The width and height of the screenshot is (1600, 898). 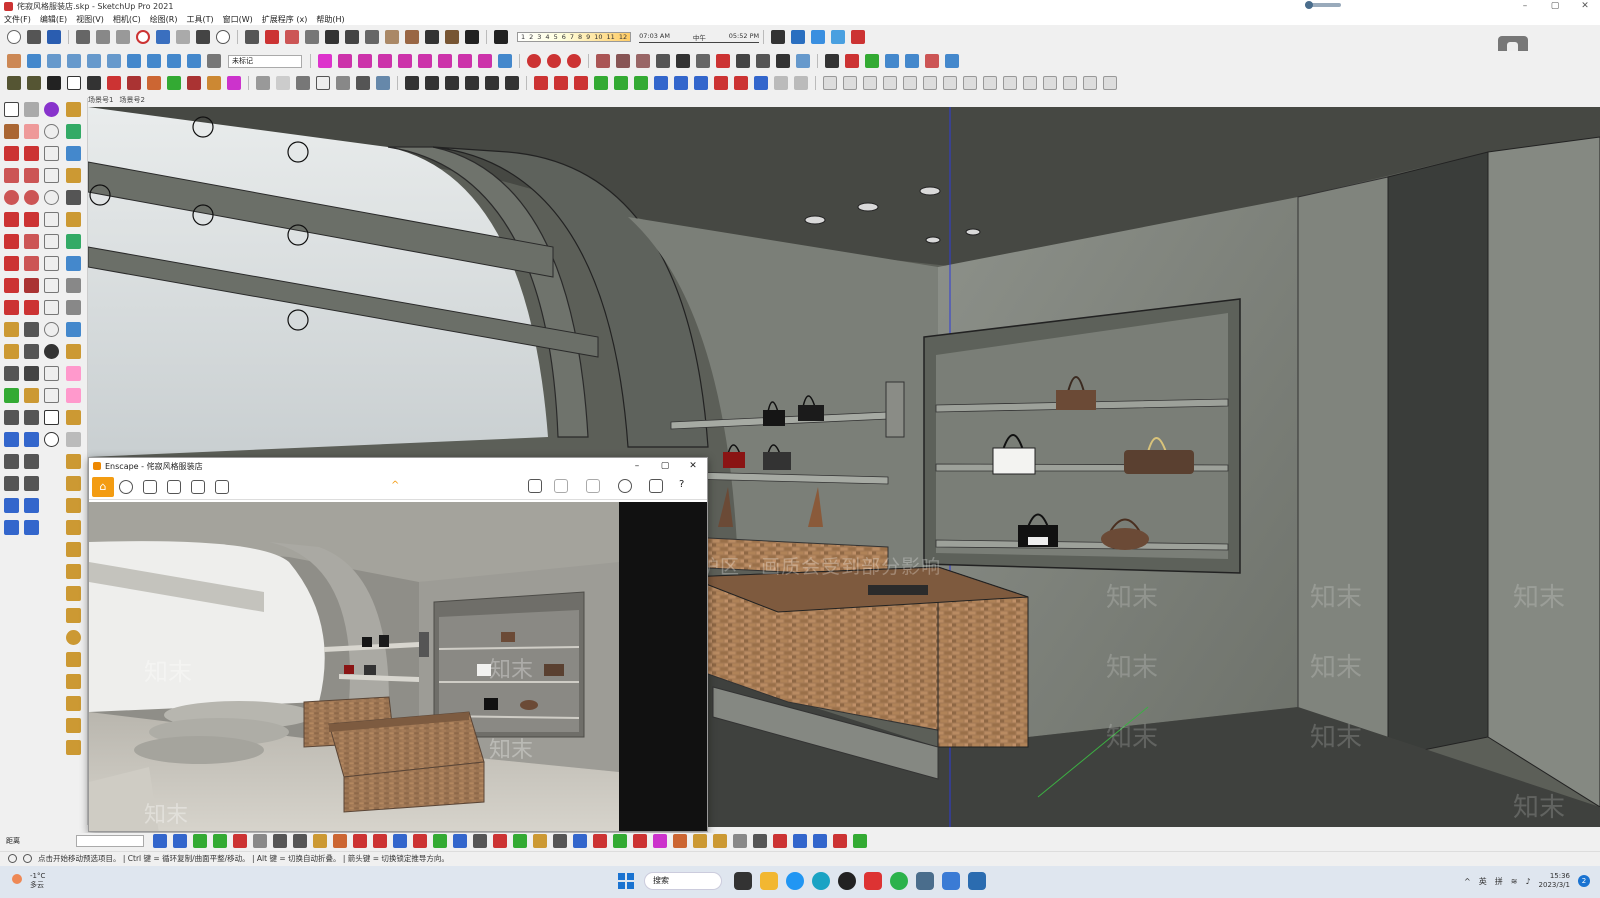 What do you see at coordinates (398, 466) in the screenshot?
I see `enscape-title-bar: Enscape - 侘寂风格服装店 – ▢ ✕` at bounding box center [398, 466].